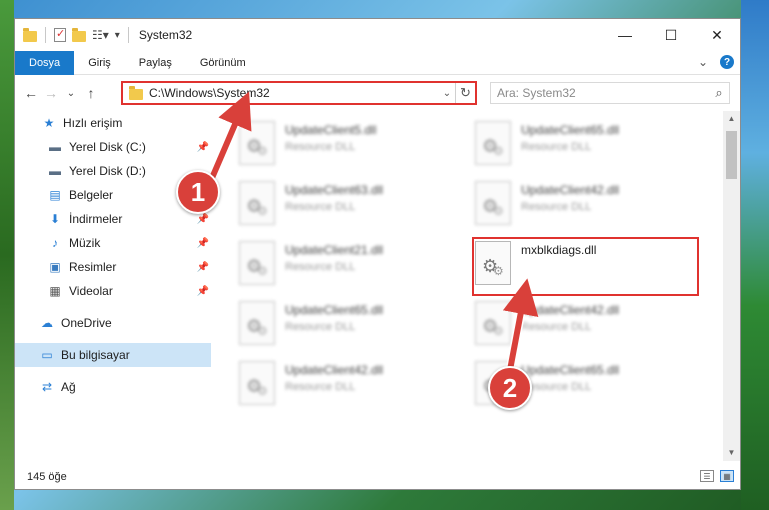 The width and height of the screenshot is (769, 510). I want to click on sidebar-item-local-disk-c: ▬ Yerel Disk (C:) 📌, so click(113, 147).